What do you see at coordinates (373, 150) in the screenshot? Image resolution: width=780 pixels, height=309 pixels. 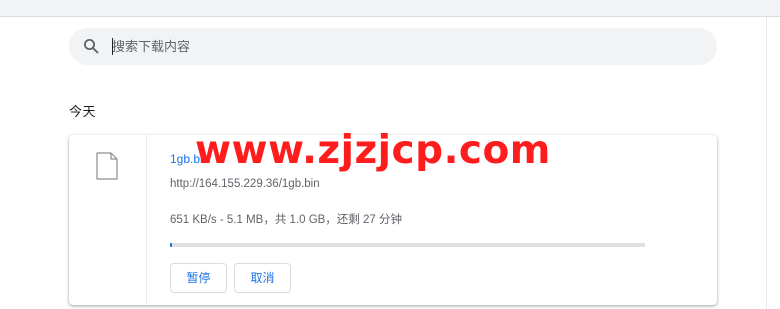 I see `watermark-text: www.zjzjcp.com` at bounding box center [373, 150].